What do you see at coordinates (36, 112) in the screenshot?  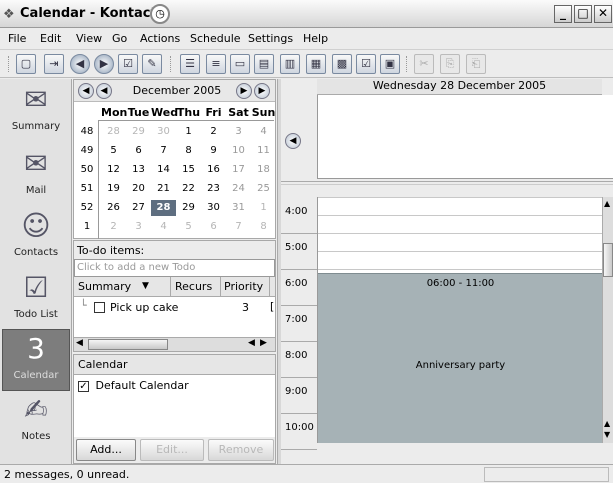 I see `sidebar-item-summary: ✉ Summary` at bounding box center [36, 112].